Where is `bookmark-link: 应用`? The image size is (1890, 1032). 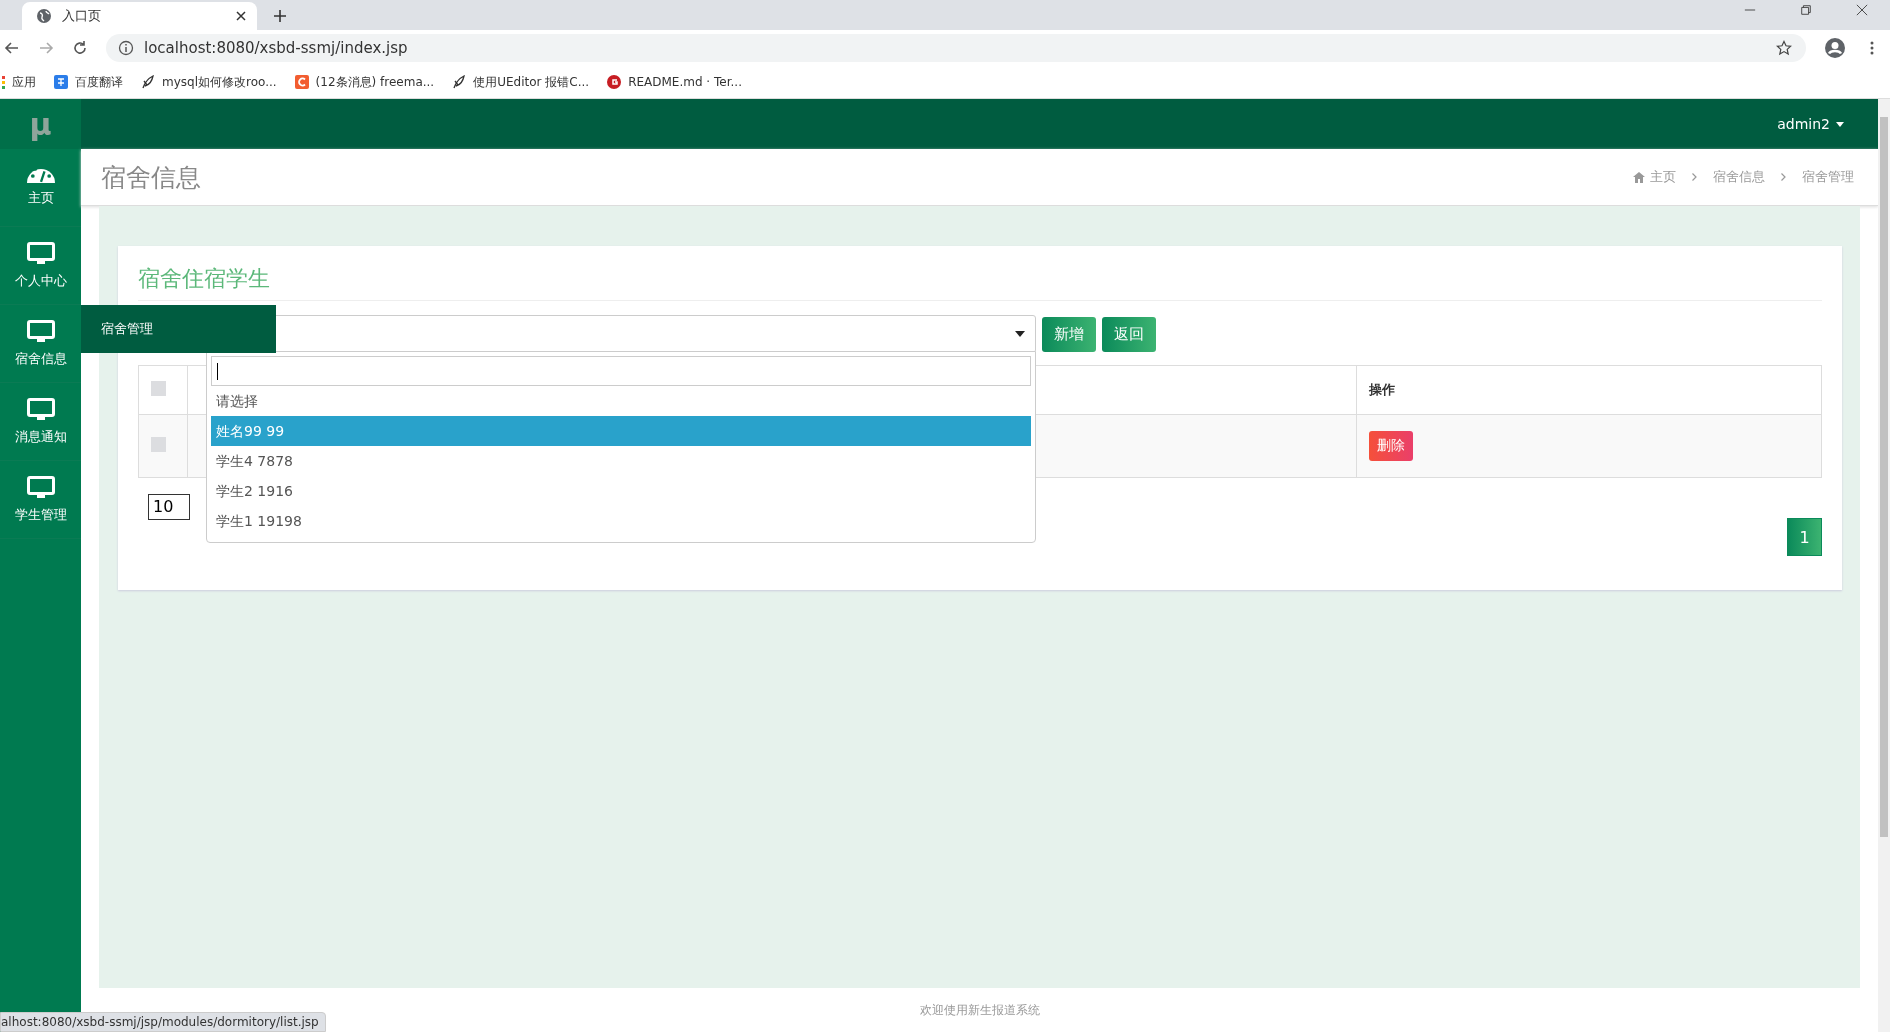 bookmark-link: 应用 is located at coordinates (19, 82).